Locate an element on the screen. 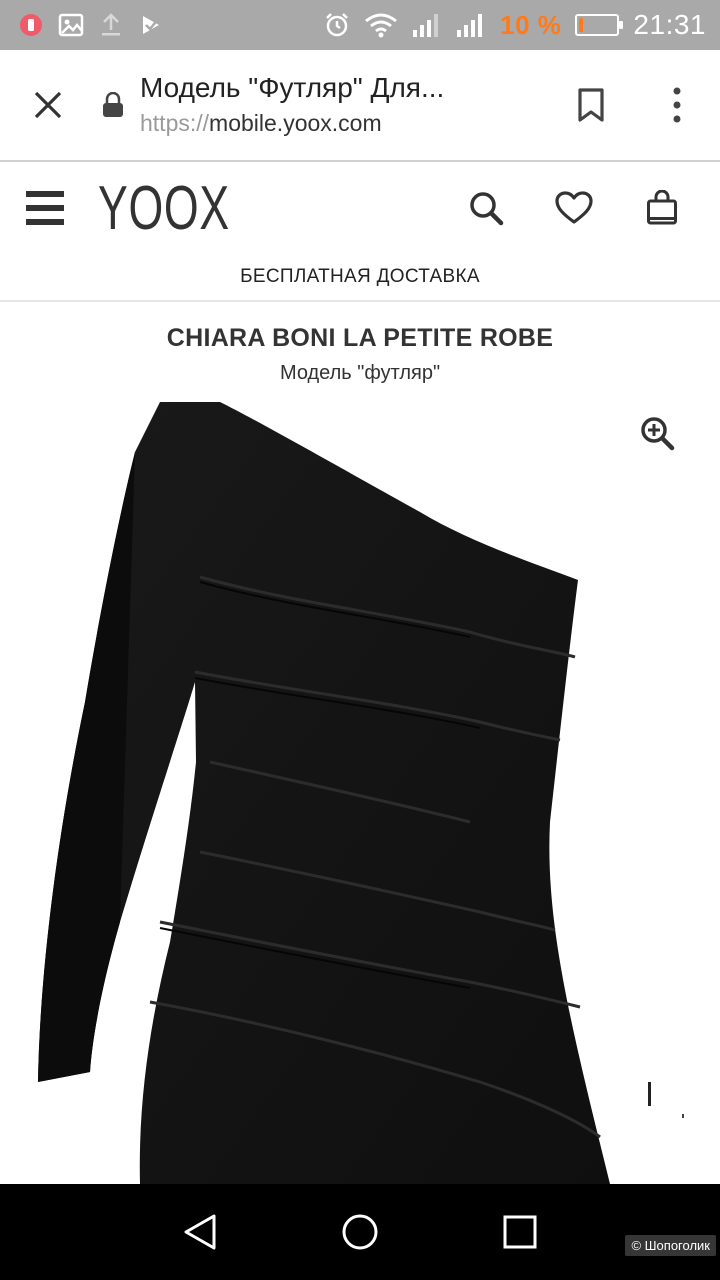  zoom-in-icon is located at coordinates (658, 434).